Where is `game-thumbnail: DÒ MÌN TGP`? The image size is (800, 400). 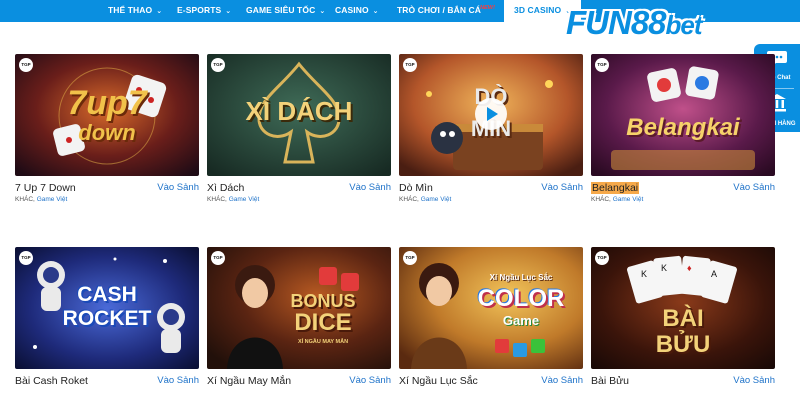 game-thumbnail: DÒ MÌN TGP is located at coordinates (491, 115).